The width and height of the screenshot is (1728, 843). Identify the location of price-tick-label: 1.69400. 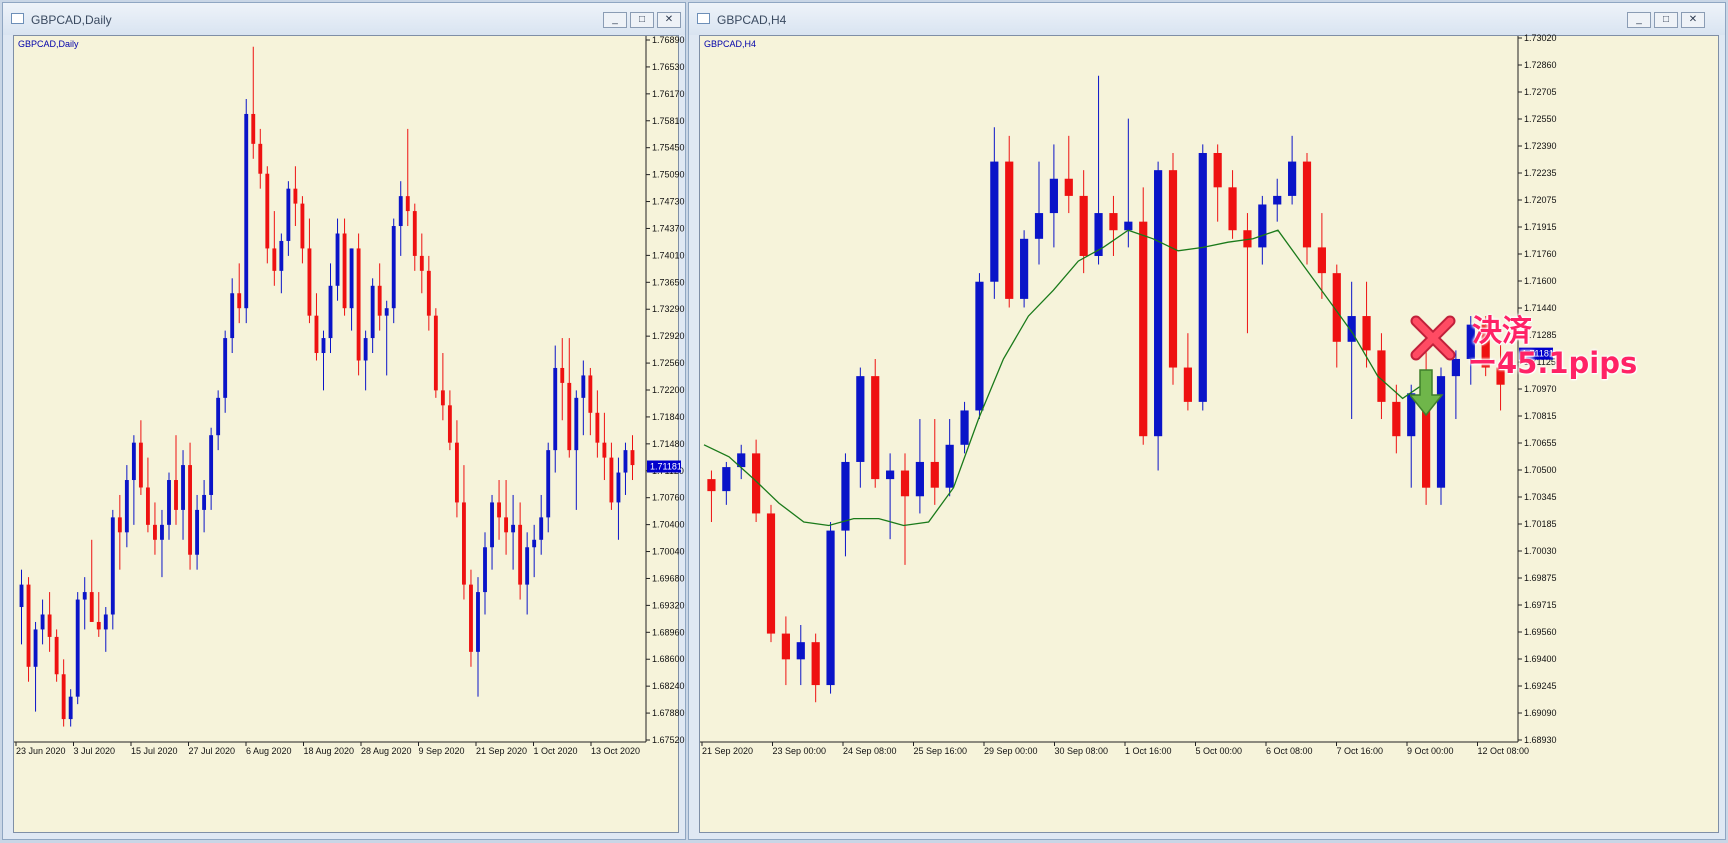
(1540, 659).